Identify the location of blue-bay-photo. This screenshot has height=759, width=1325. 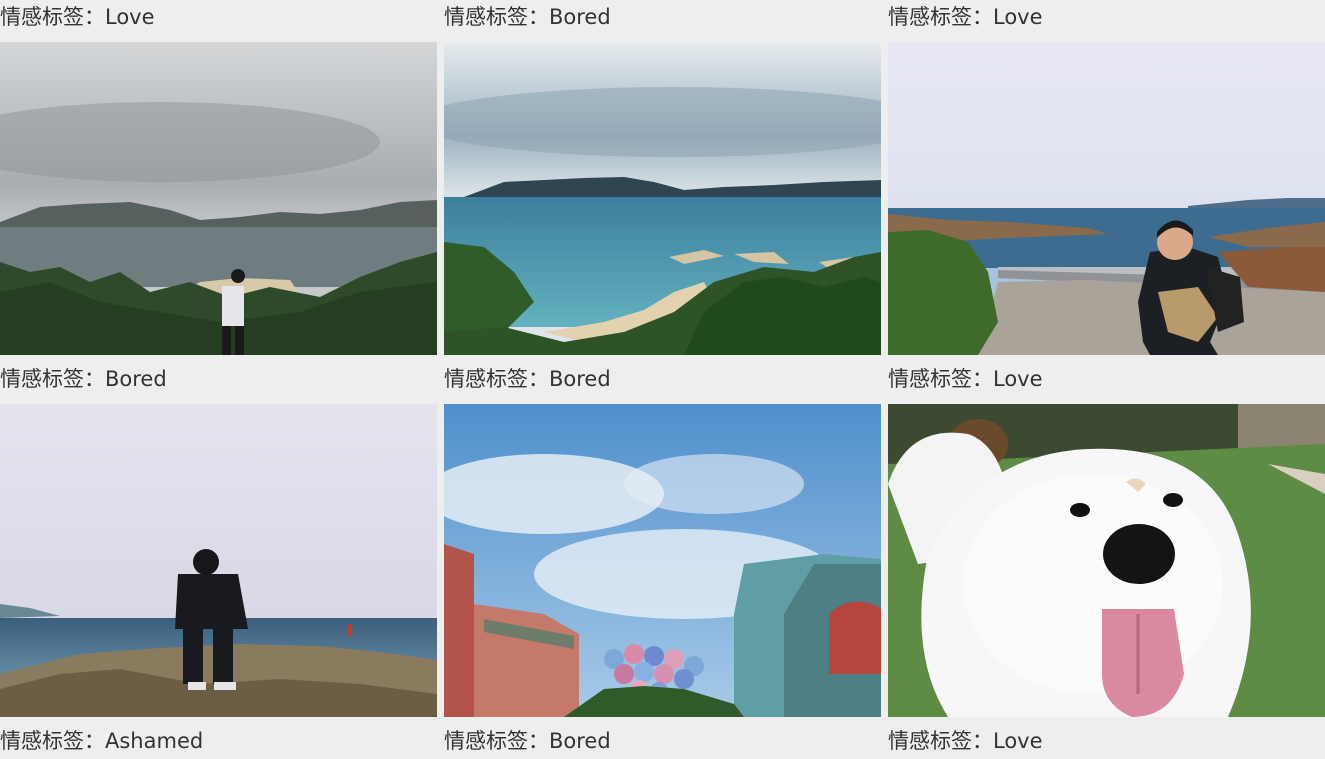
(662, 198).